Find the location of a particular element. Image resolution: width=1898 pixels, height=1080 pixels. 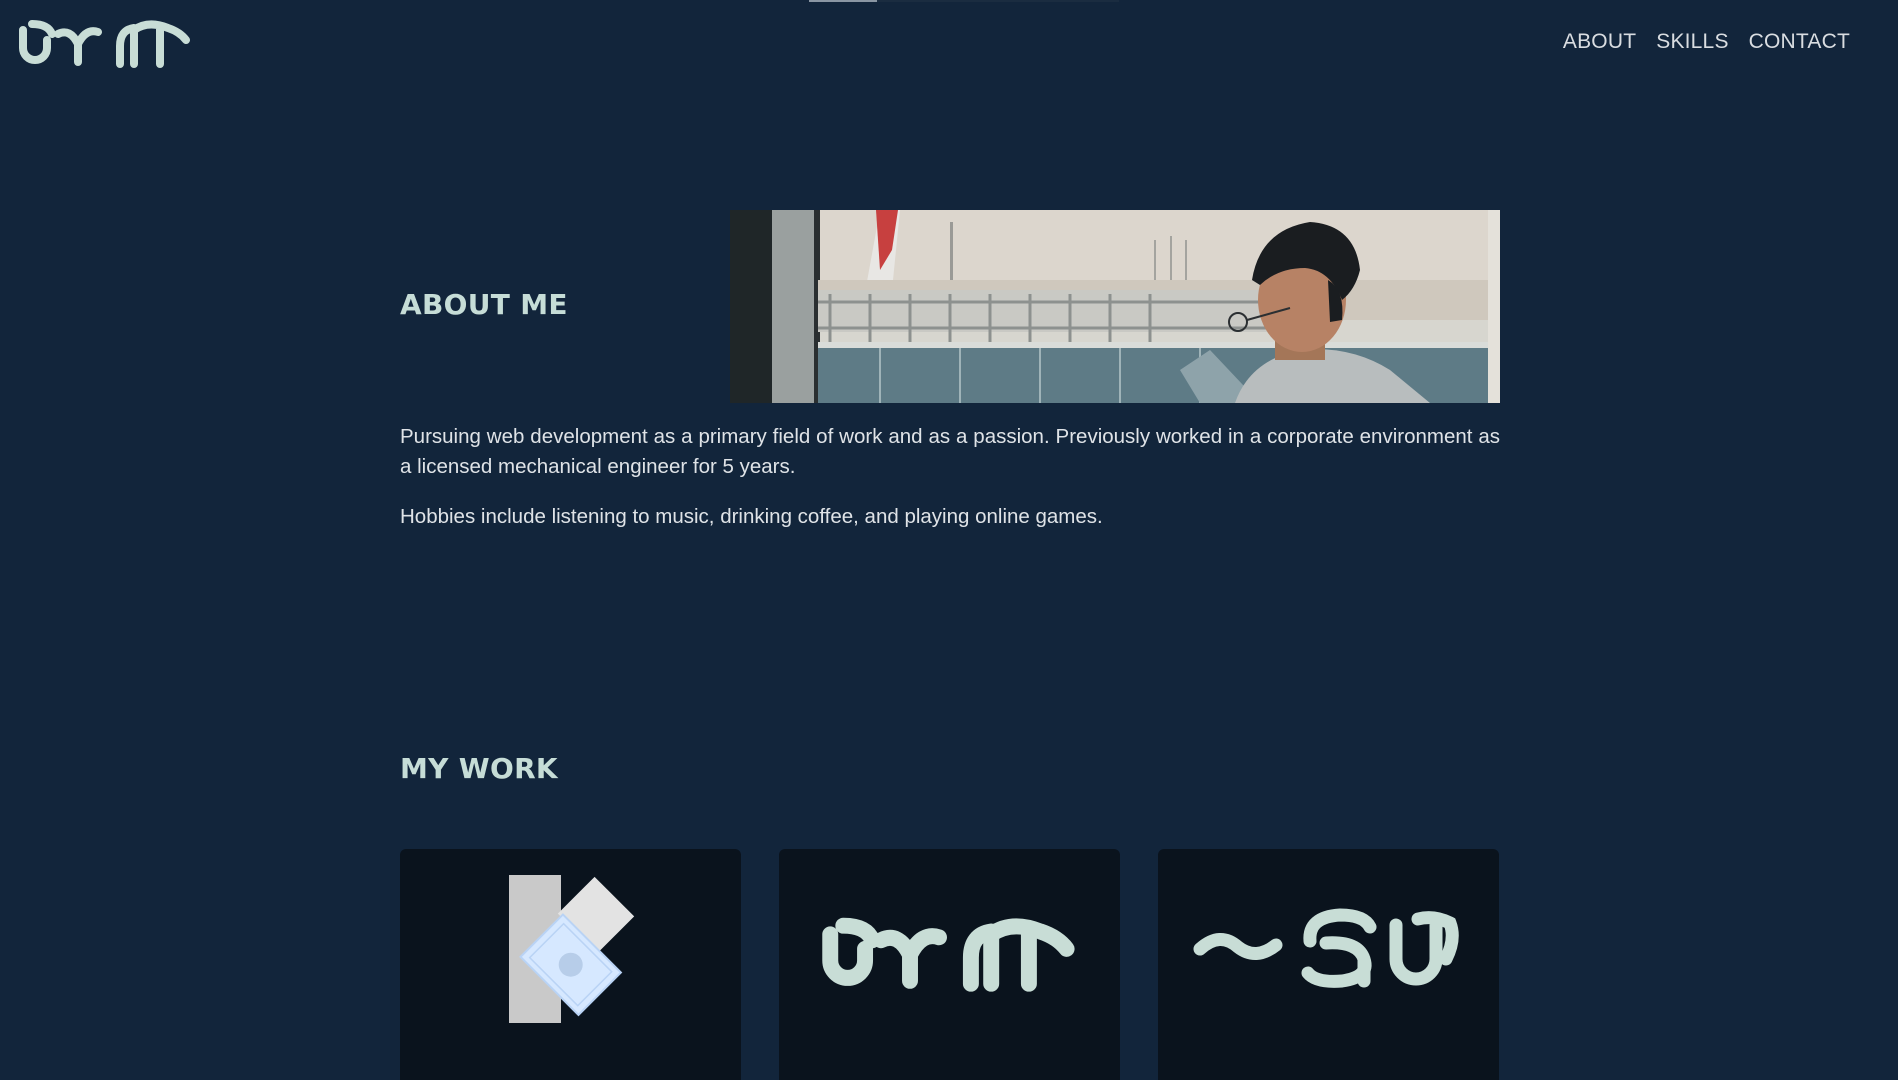

work-title: MY WORK is located at coordinates (479, 768).